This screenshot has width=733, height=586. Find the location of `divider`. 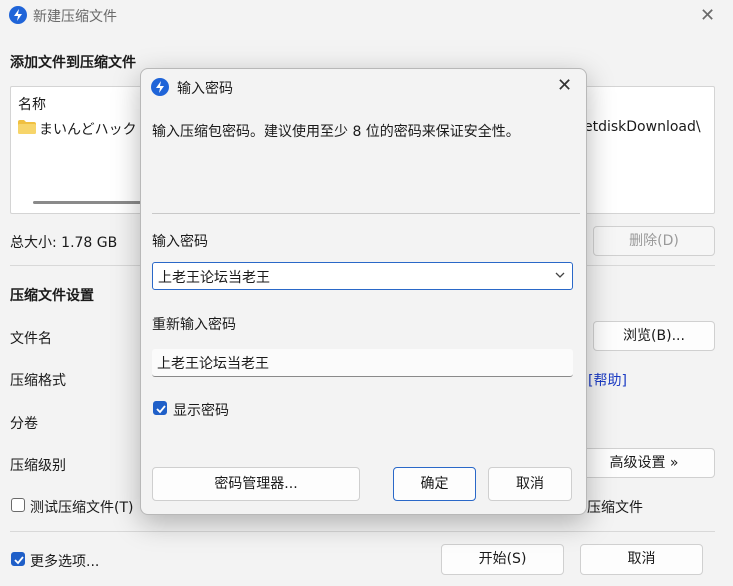

divider is located at coordinates (362, 531).